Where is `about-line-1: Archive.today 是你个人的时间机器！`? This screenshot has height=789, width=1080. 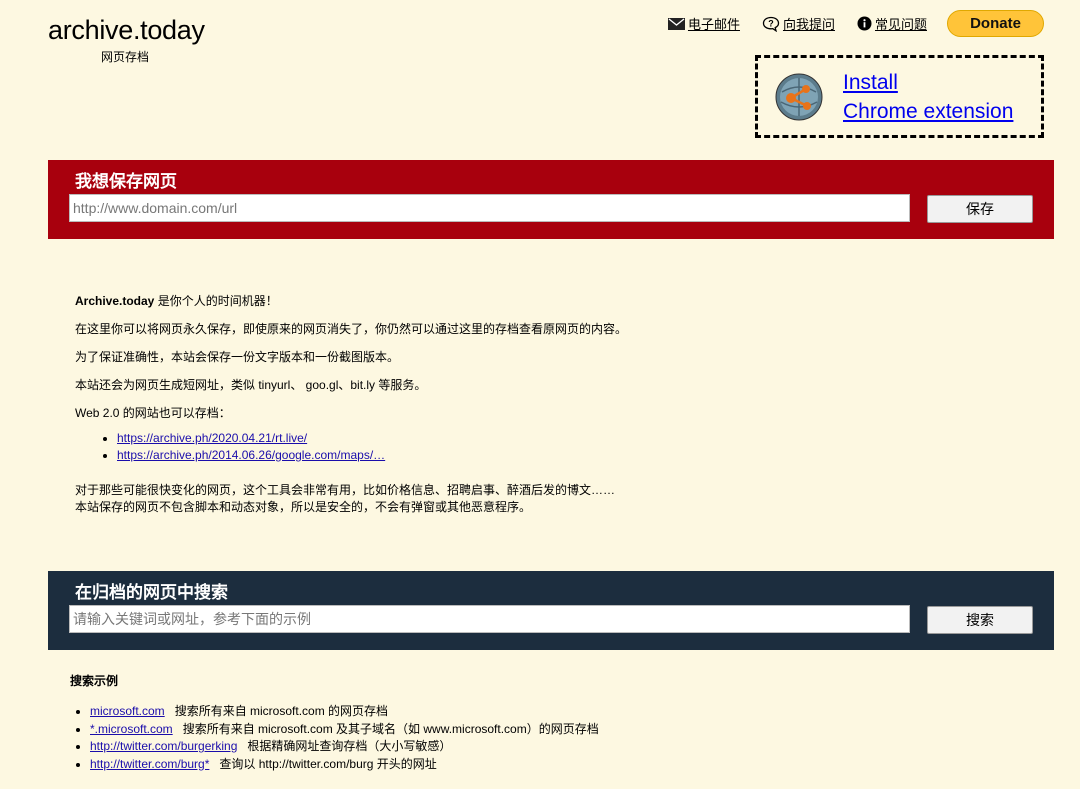 about-line-1: Archive.today 是你个人的时间机器！ is located at coordinates (351, 301).